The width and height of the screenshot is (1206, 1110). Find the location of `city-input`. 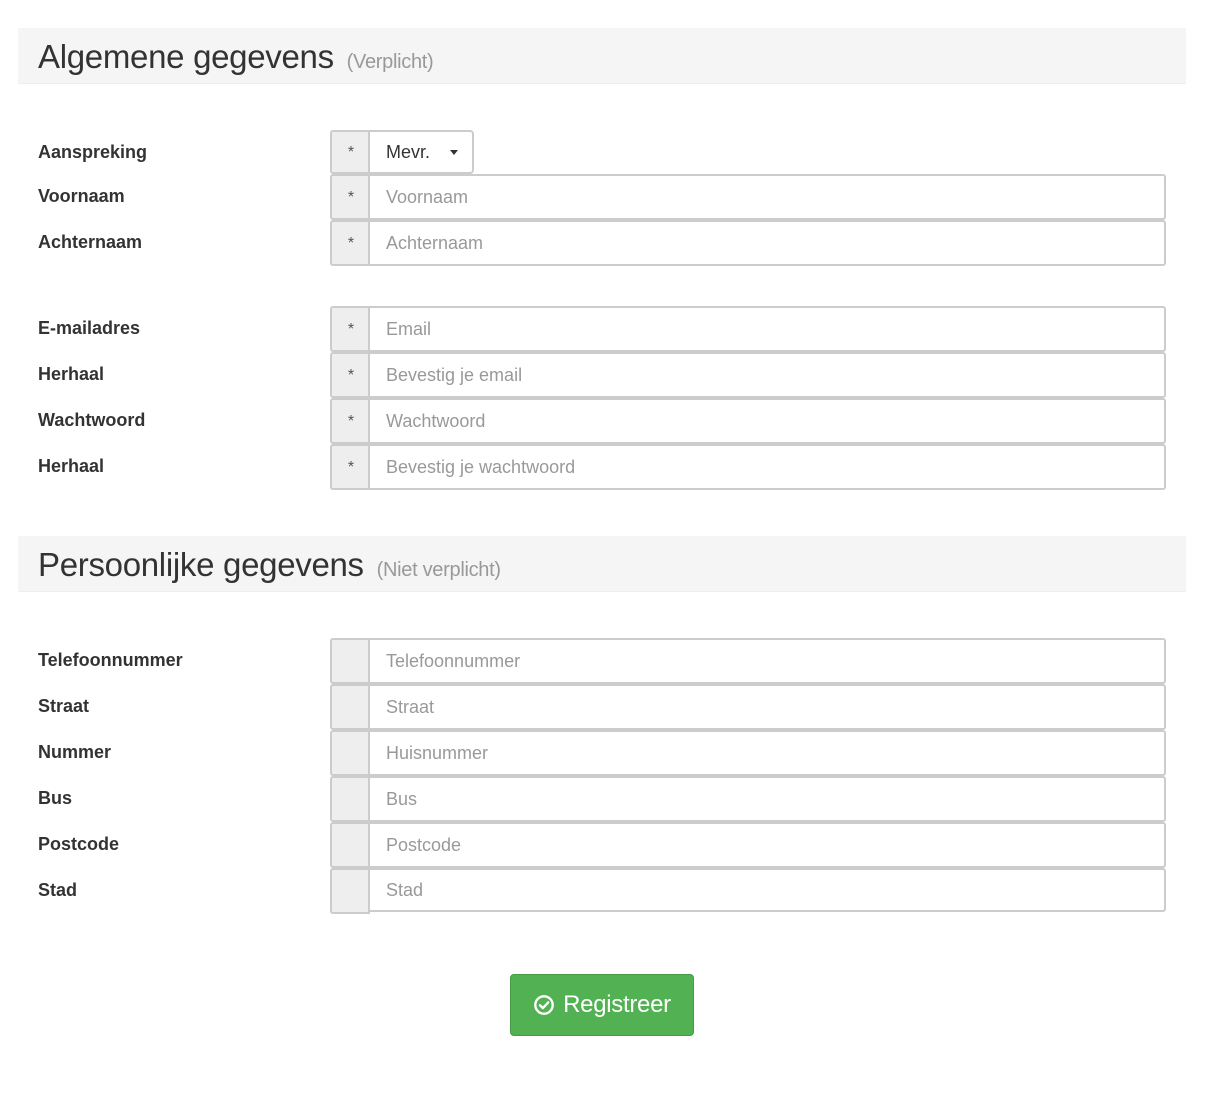

city-input is located at coordinates (767, 890).